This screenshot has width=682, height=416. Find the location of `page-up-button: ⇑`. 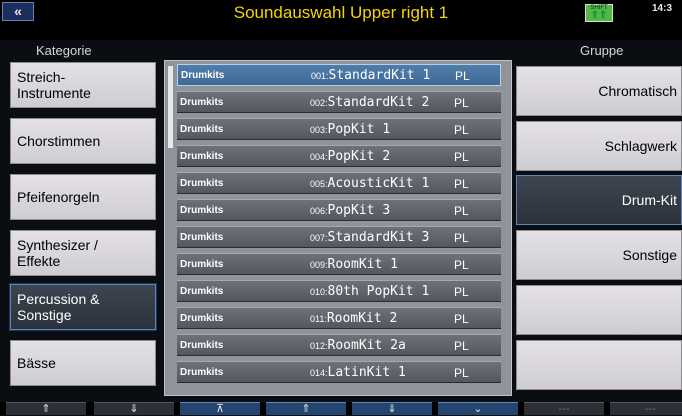

page-up-button: ⇑ is located at coordinates (46, 408).